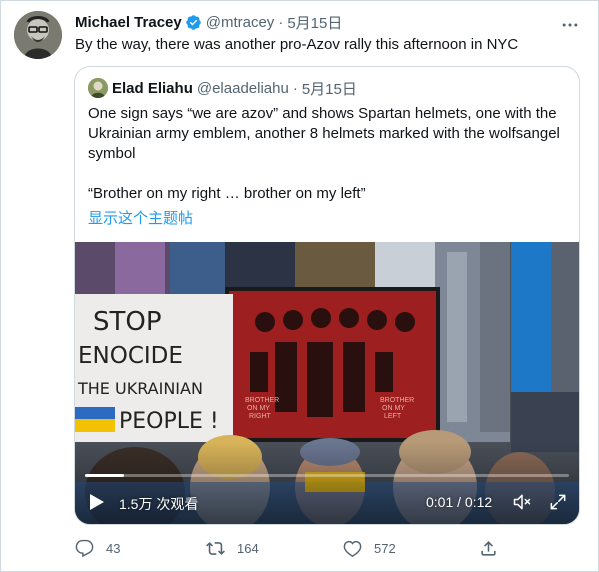  Describe the element at coordinates (169, 421) in the screenshot. I see `sign-people-text: PEOPLE !` at that location.